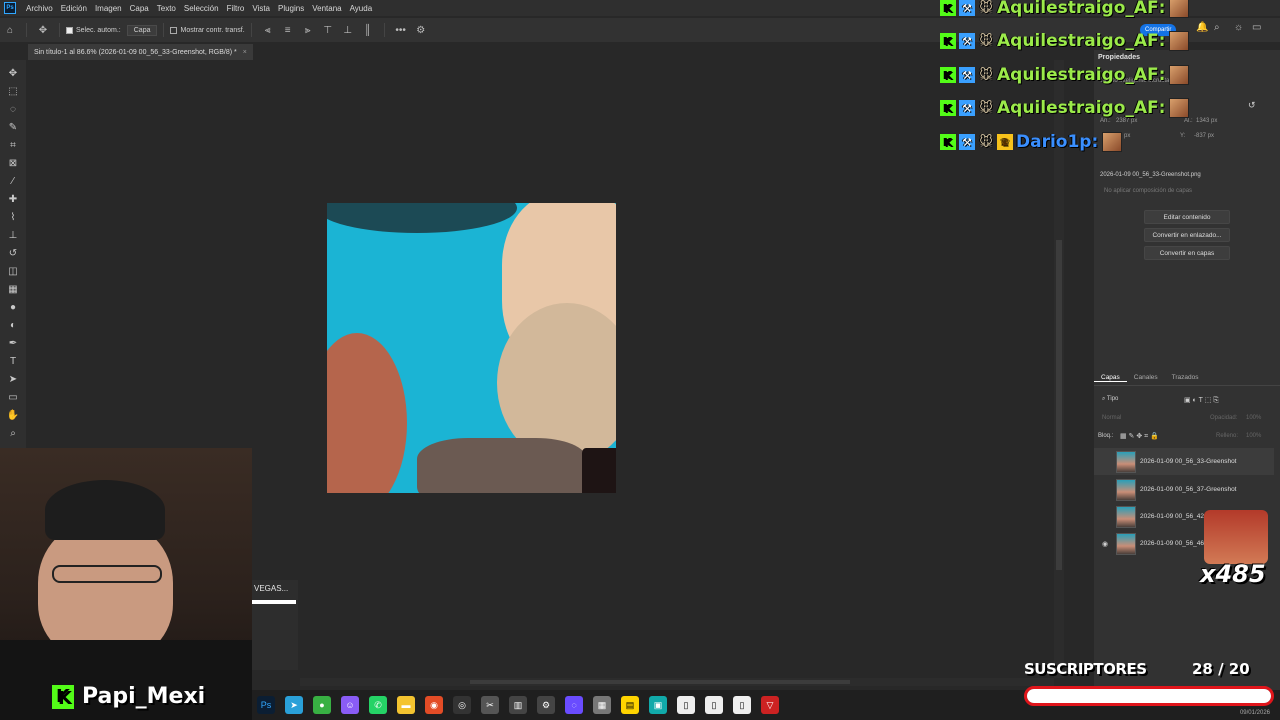 This screenshot has width=1280, height=720. What do you see at coordinates (291, 8) in the screenshot?
I see `menu-plugins: Plugins` at bounding box center [291, 8].